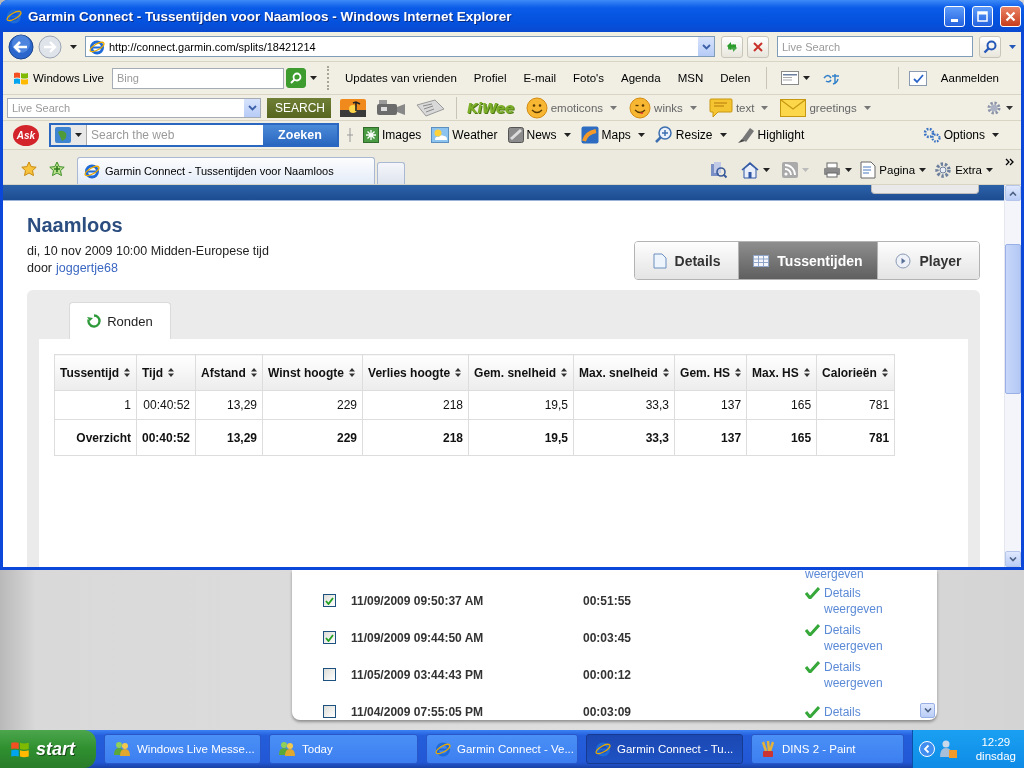 Image resolution: width=1024 pixels, height=768 pixels. I want to click on refresh-button, so click(732, 46).